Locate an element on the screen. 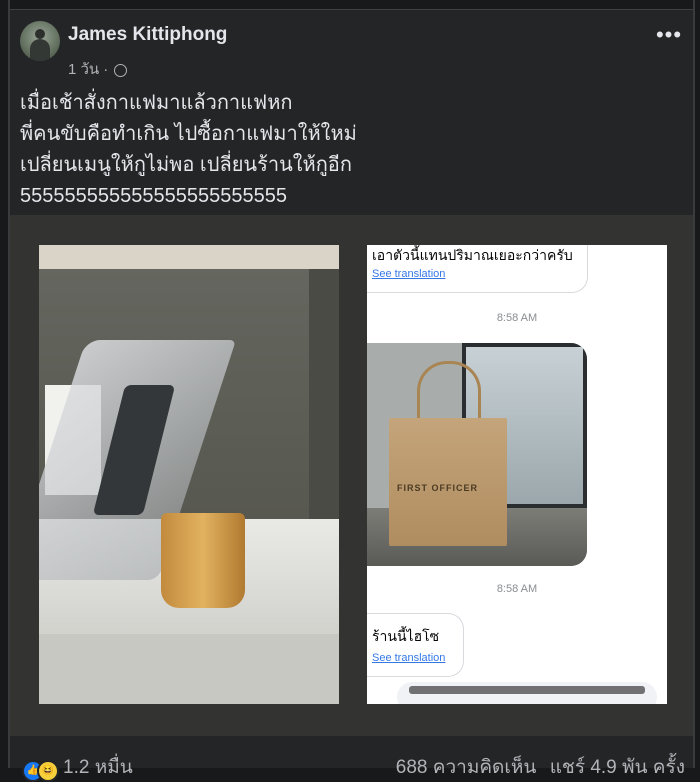 The width and height of the screenshot is (700, 782). chat-message-3-partial is located at coordinates (527, 690).